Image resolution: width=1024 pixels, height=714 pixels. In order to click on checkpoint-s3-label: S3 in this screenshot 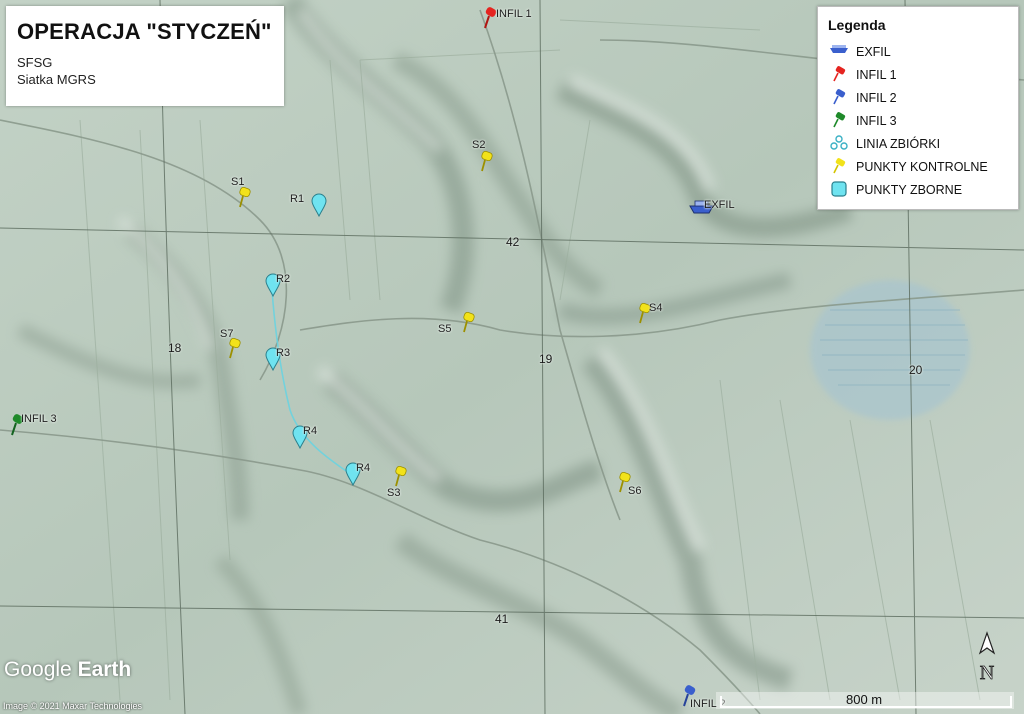, I will do `click(394, 493)`.